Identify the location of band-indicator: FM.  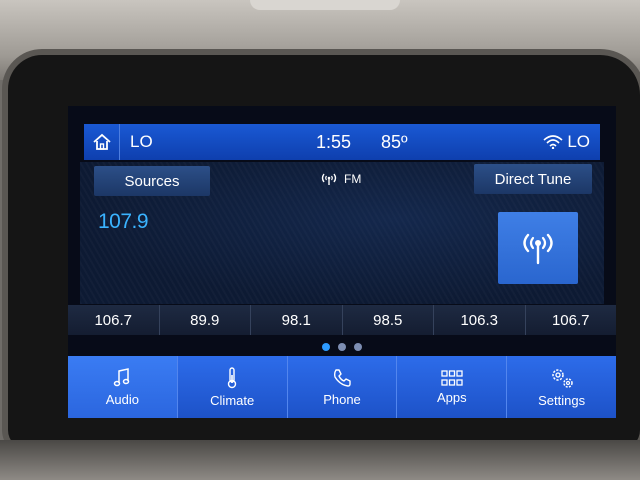
(340, 179).